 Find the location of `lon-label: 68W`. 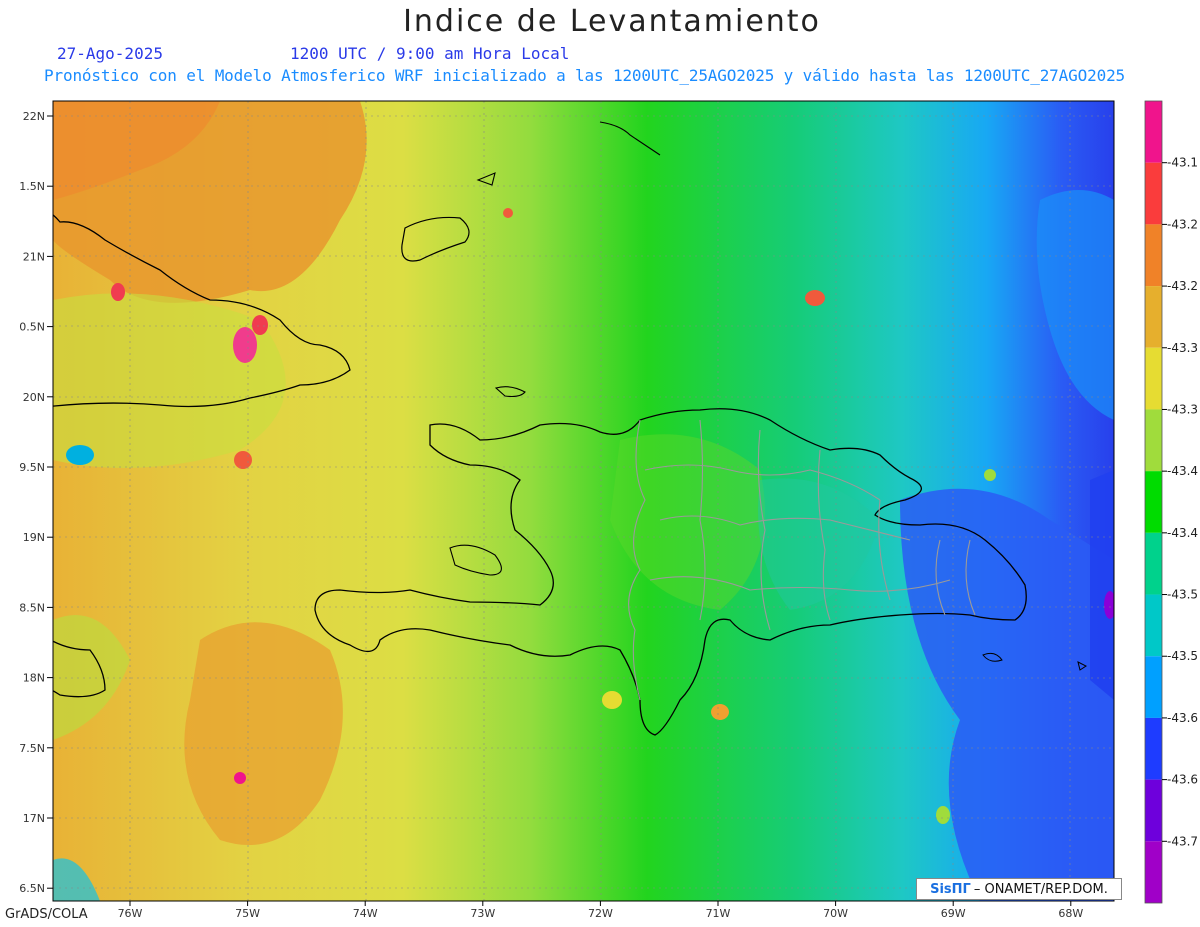

lon-label: 68W is located at coordinates (1070, 913).